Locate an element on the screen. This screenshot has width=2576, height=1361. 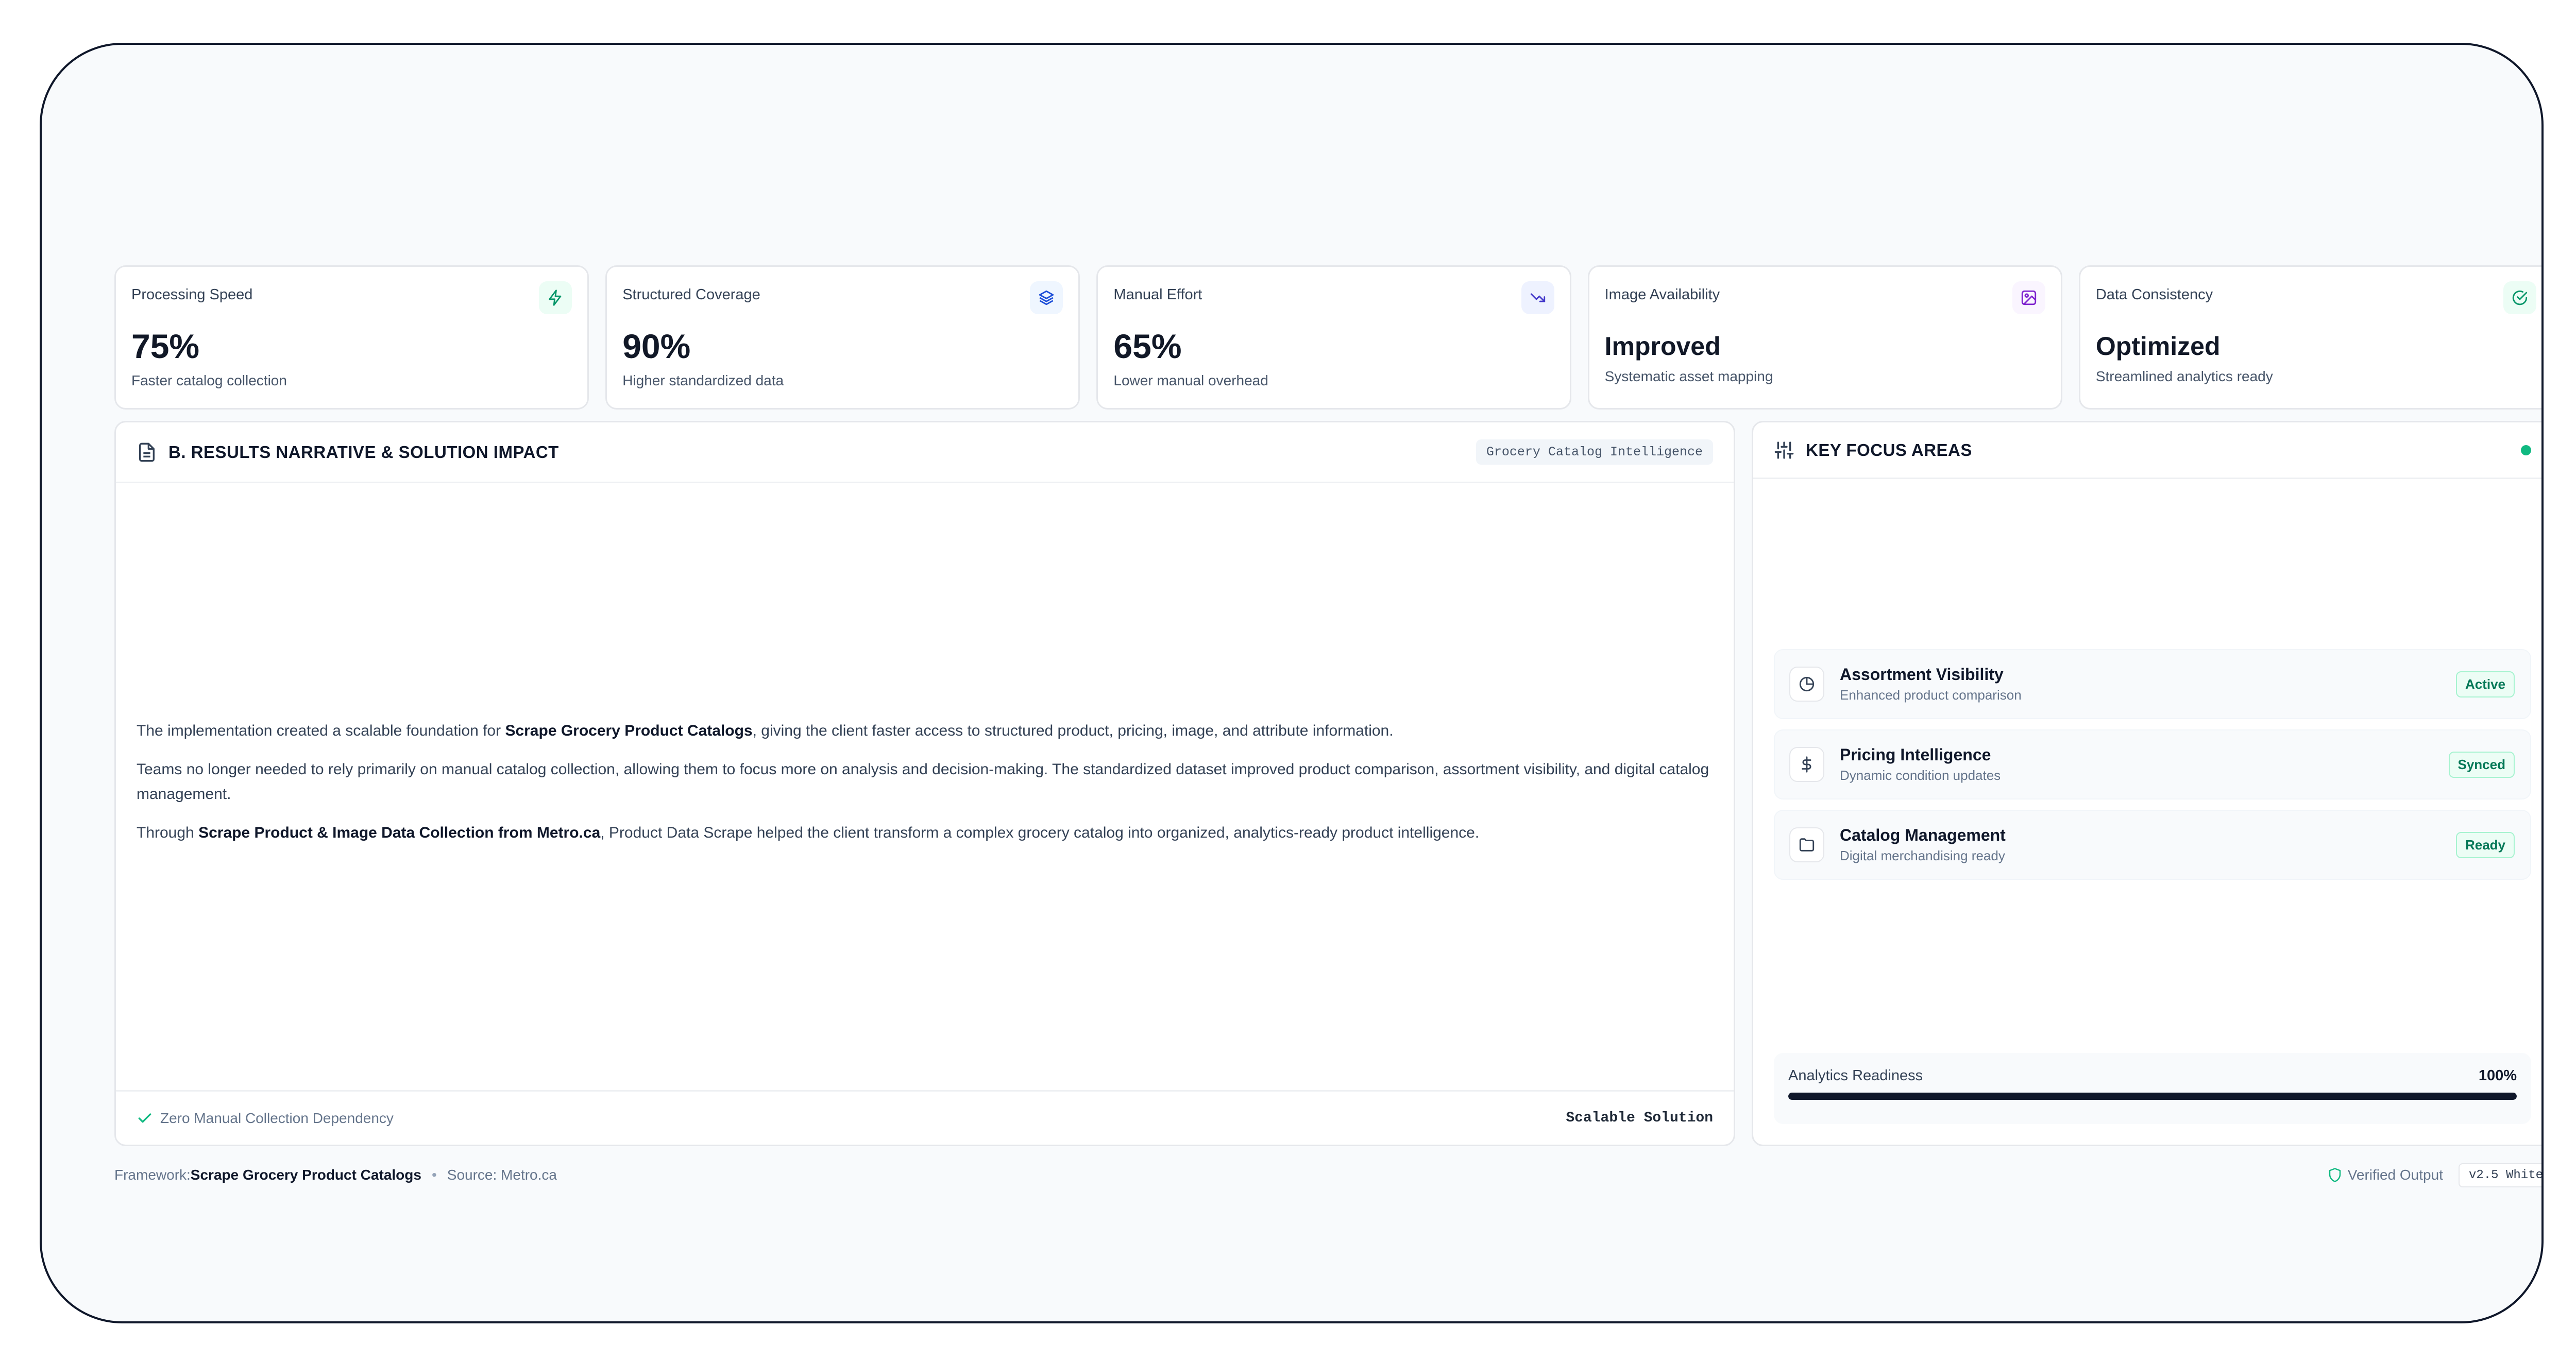
metric-label: Processing Speed is located at coordinates (192, 294).